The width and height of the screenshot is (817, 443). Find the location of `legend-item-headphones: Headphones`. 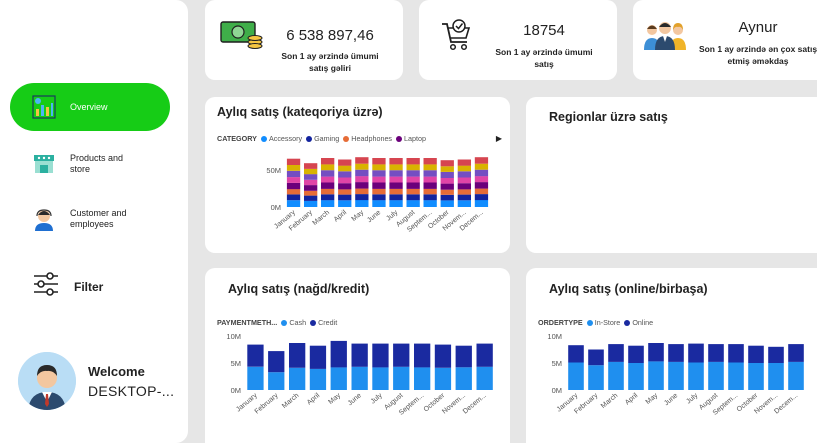

legend-item-headphones: Headphones is located at coordinates (367, 138).